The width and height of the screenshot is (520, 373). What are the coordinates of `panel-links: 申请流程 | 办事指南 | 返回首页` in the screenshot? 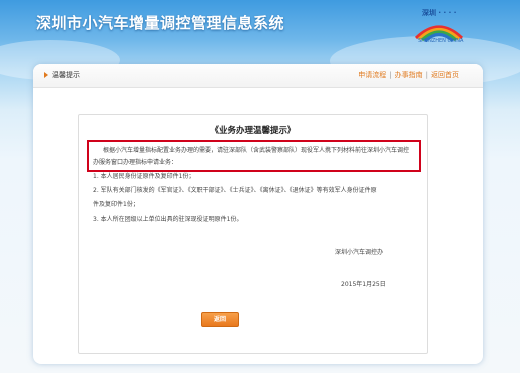 It's located at (408, 75).